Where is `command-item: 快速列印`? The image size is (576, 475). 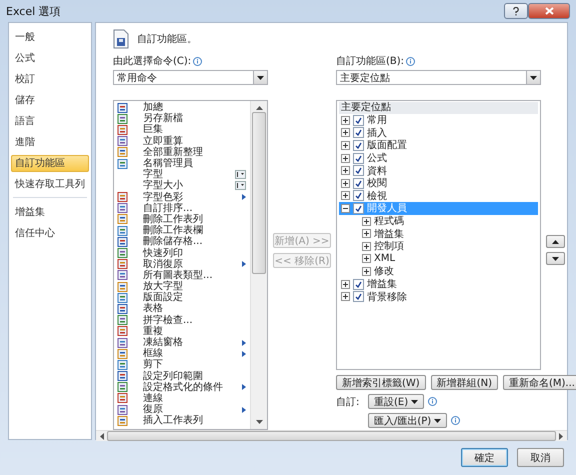
command-item: 快速列印 is located at coordinates (196, 253).